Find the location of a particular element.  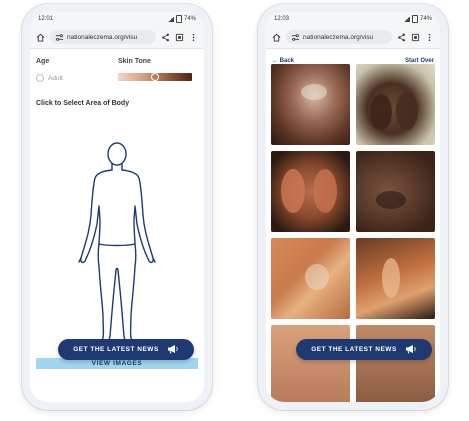

body-hips is located at coordinates (117, 255).